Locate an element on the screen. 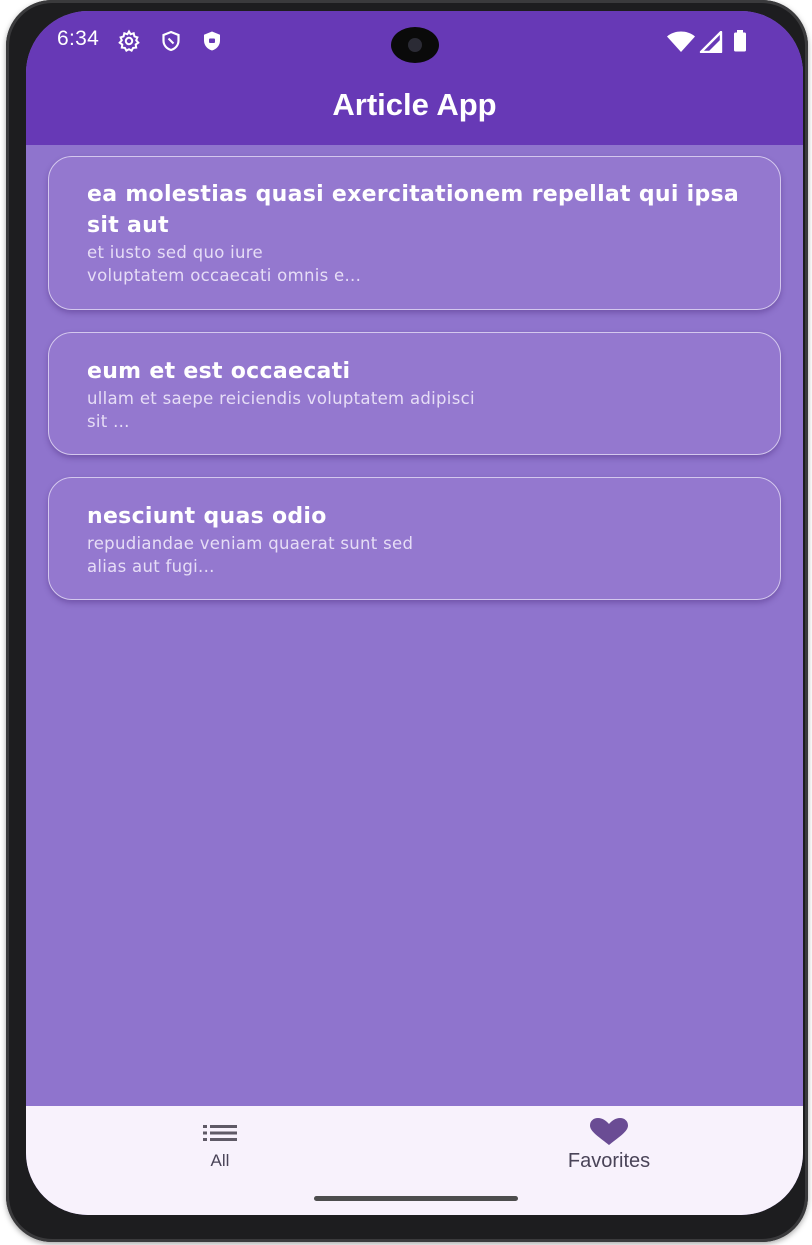 The height and width of the screenshot is (1245, 812). settings-gear-icon is located at coordinates (129, 40).